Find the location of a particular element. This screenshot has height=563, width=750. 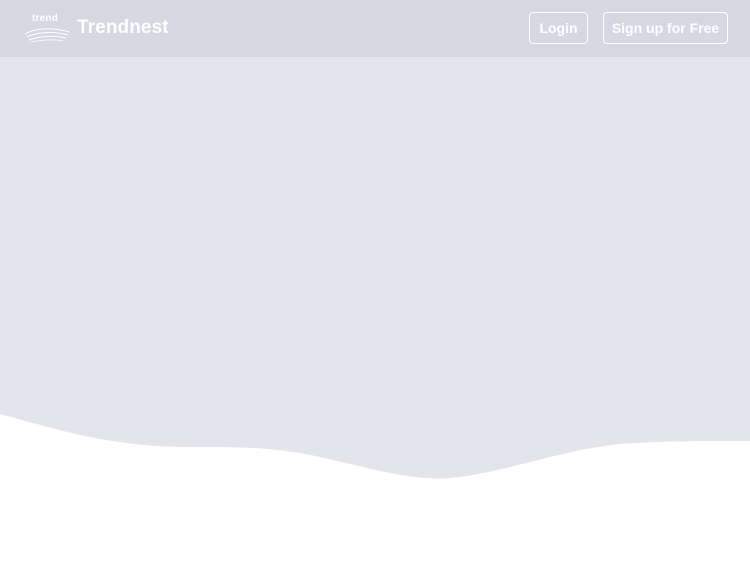

top-navigation-bar: trend Trendnest Login Sign up for Free is located at coordinates (375, 28).